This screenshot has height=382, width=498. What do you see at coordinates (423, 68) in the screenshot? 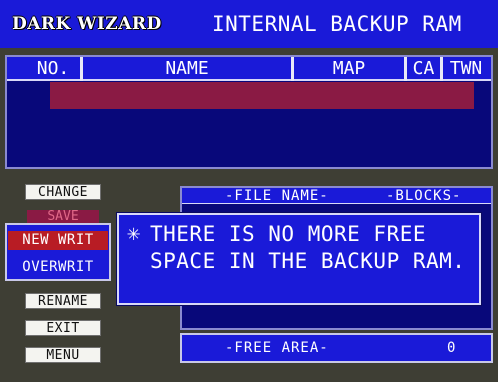
I see `column-header-ca: CA` at bounding box center [423, 68].